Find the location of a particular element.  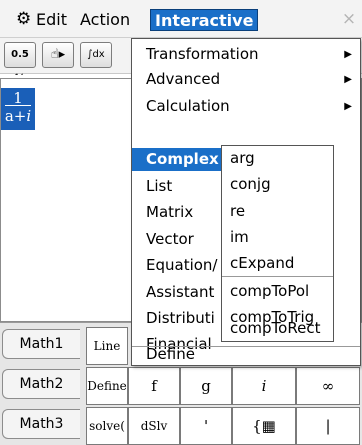

submenu-item-re: re is located at coordinates (277, 211).